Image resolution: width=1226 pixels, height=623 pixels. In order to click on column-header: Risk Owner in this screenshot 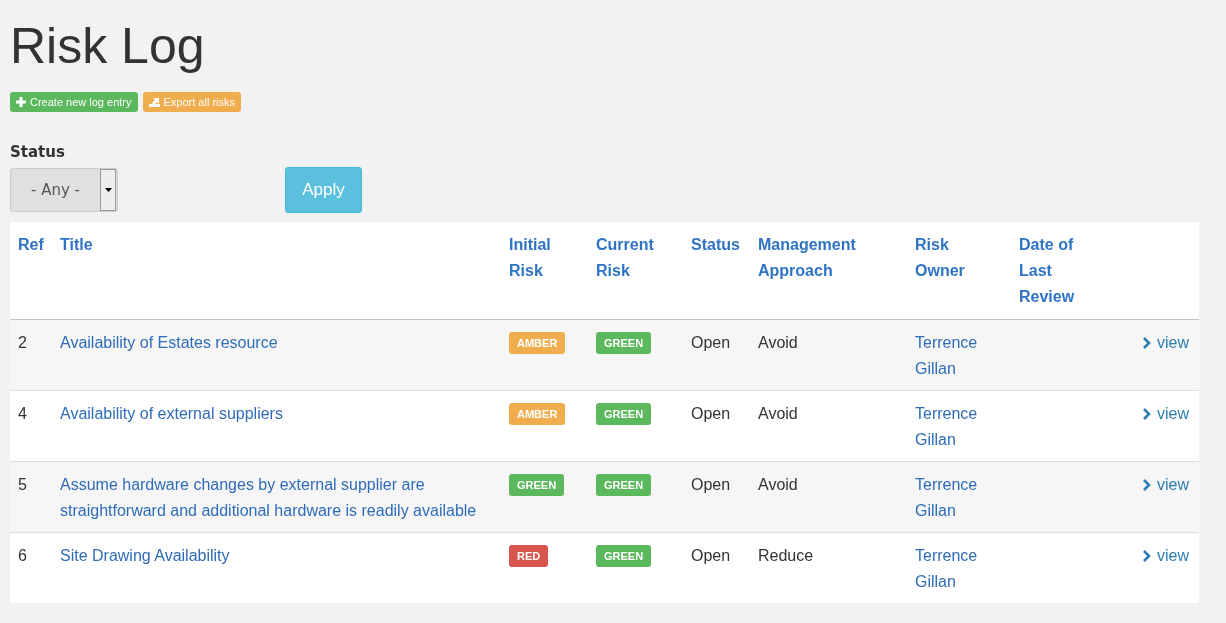, I will do `click(959, 258)`.